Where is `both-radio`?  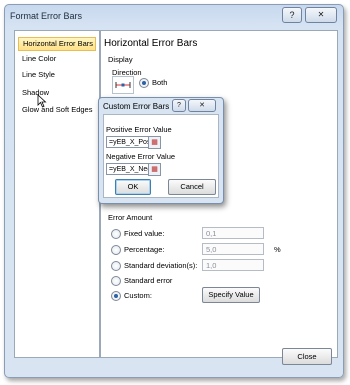 both-radio is located at coordinates (144, 83).